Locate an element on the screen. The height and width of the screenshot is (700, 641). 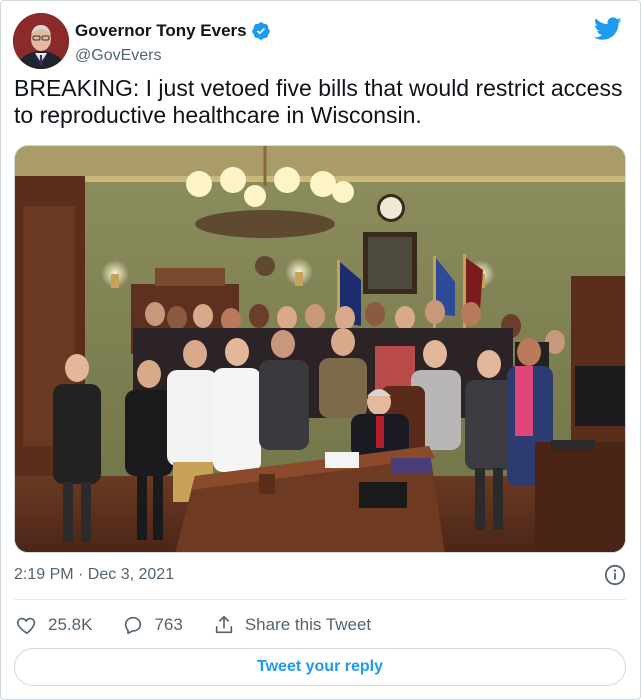
like-button: 25.8K is located at coordinates (54, 625).